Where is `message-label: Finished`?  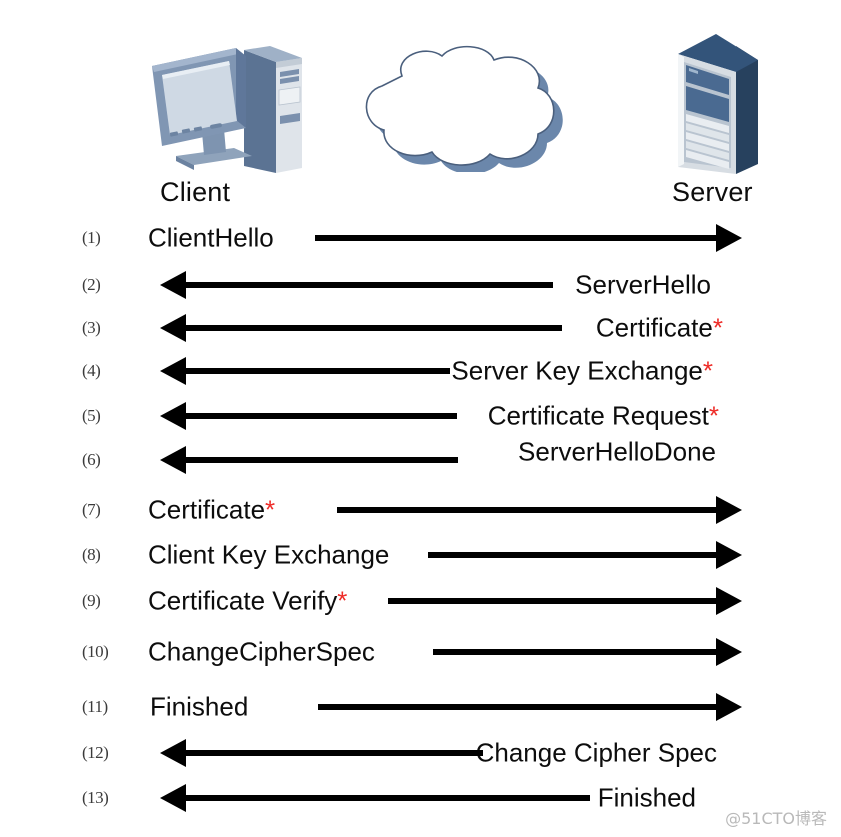
message-label: Finished is located at coordinates (199, 707).